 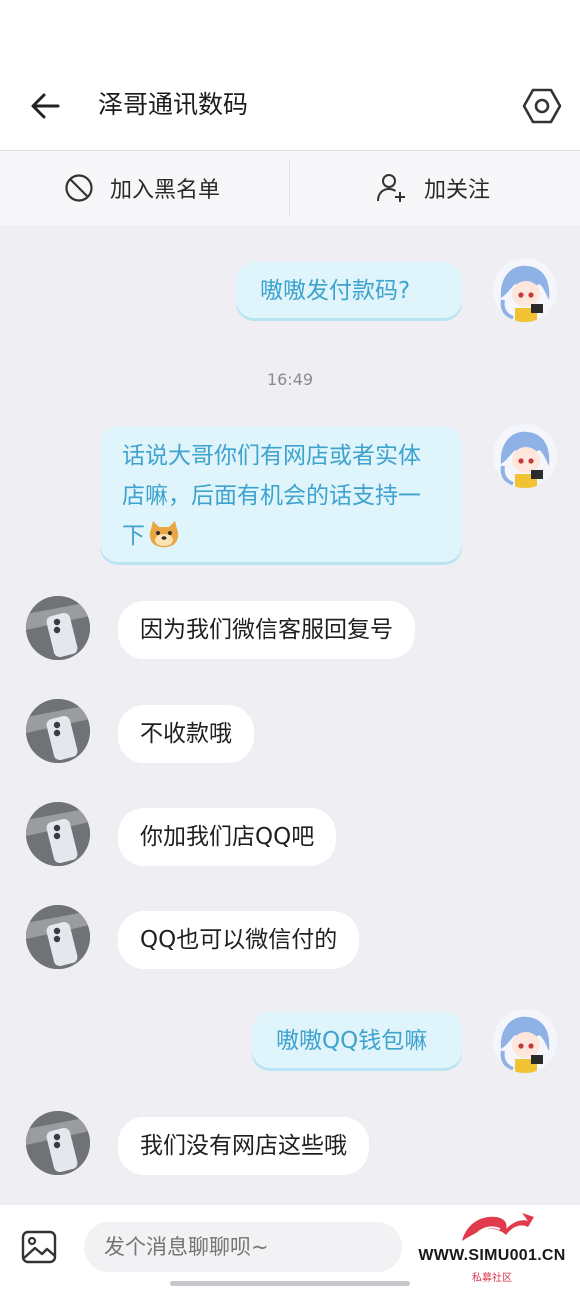 I want to click on timestamp: 16:49, so click(x=290, y=379).